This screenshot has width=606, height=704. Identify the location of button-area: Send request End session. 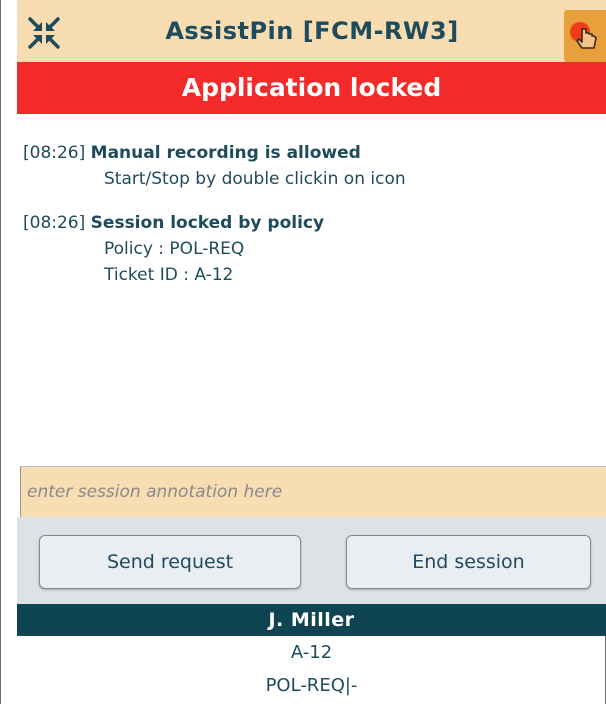
(311, 560).